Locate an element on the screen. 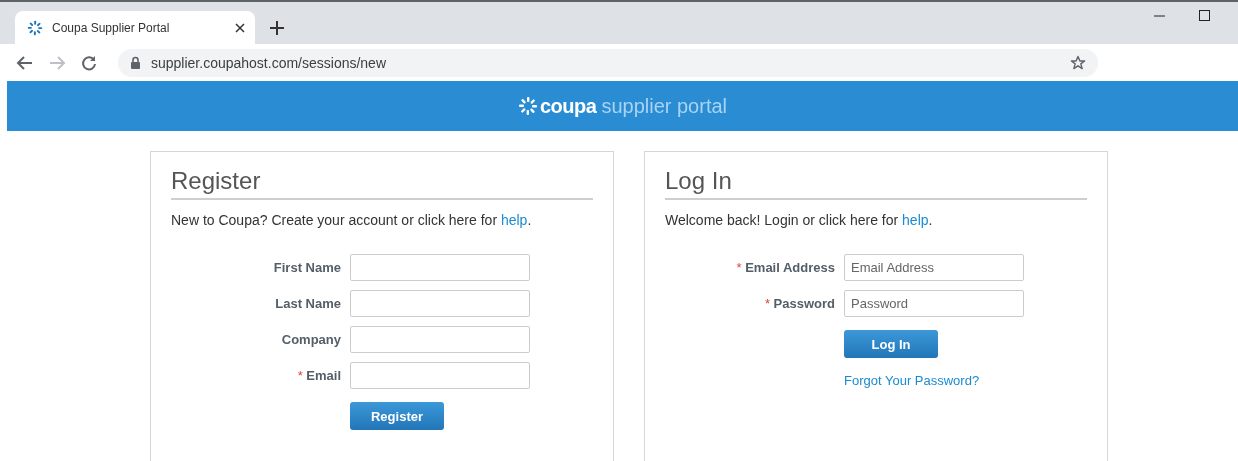 The image size is (1238, 461). field-label: * Email is located at coordinates (318, 375).